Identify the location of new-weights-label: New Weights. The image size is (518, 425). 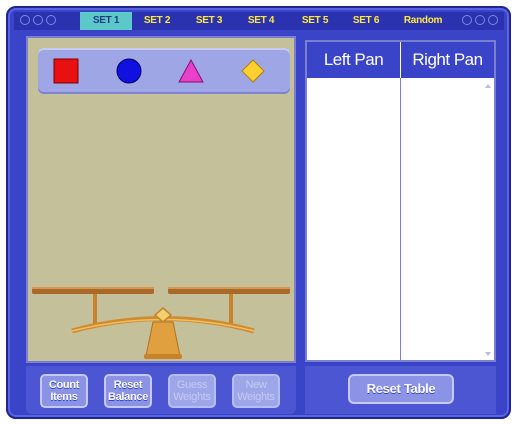
(256, 391).